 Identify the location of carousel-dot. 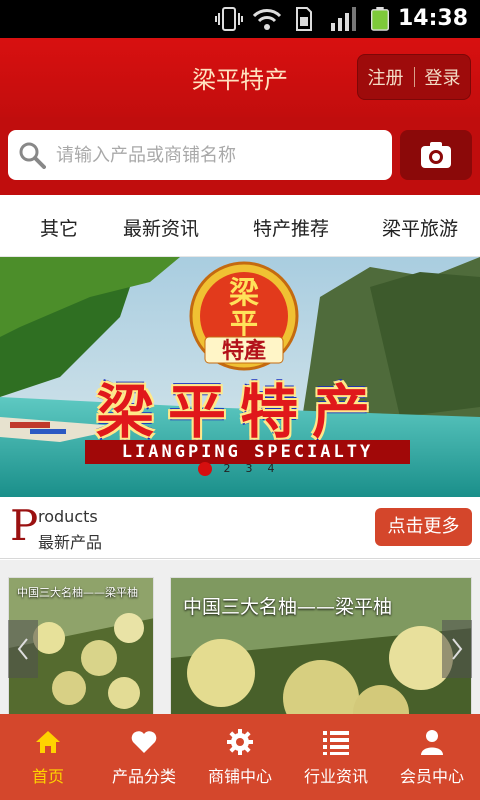
(205, 469).